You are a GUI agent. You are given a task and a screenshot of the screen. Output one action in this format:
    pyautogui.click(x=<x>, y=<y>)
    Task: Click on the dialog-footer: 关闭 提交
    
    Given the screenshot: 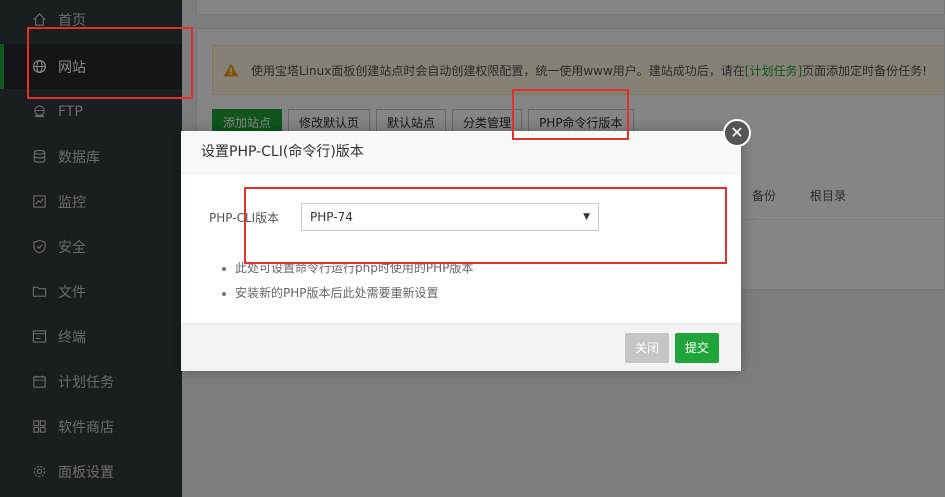 What is the action you would take?
    pyautogui.click(x=461, y=347)
    